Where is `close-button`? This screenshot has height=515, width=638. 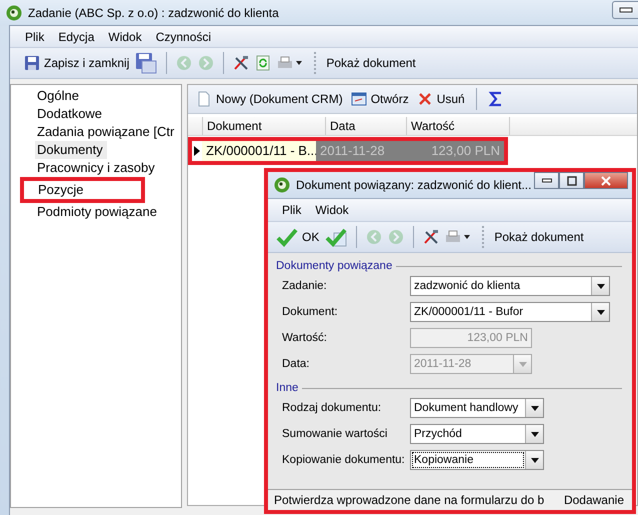 close-button is located at coordinates (606, 180).